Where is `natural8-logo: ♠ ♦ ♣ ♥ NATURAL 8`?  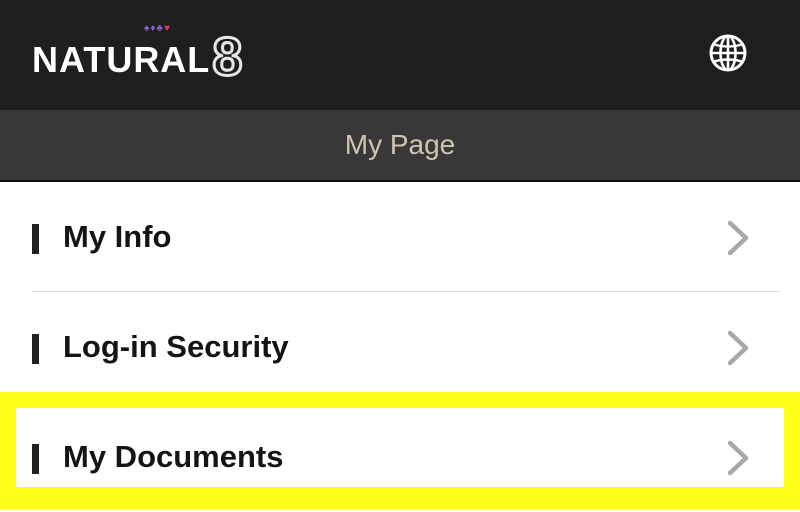 natural8-logo: ♠ ♦ ♣ ♥ NATURAL 8 is located at coordinates (138, 55).